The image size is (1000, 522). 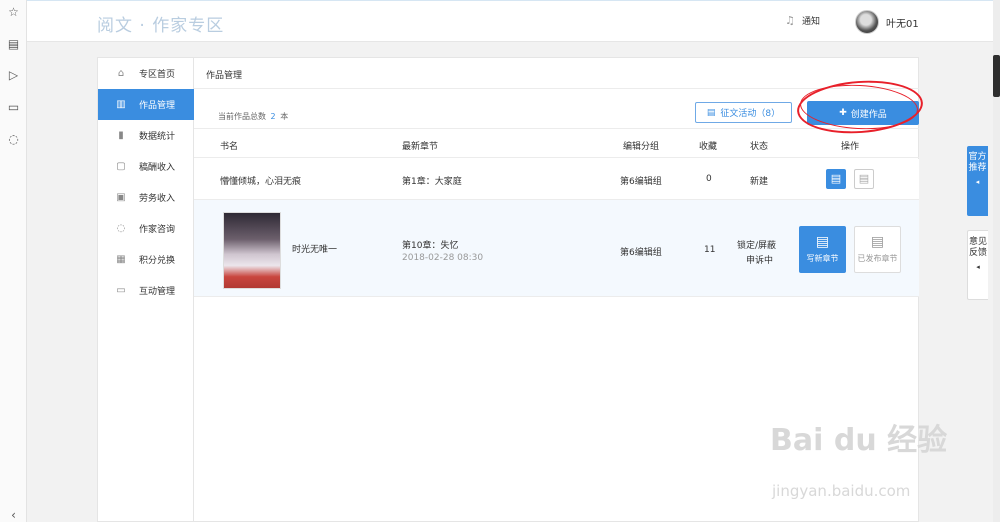 What do you see at coordinates (13, 515) in the screenshot?
I see `collapse-icon: ‹` at bounding box center [13, 515].